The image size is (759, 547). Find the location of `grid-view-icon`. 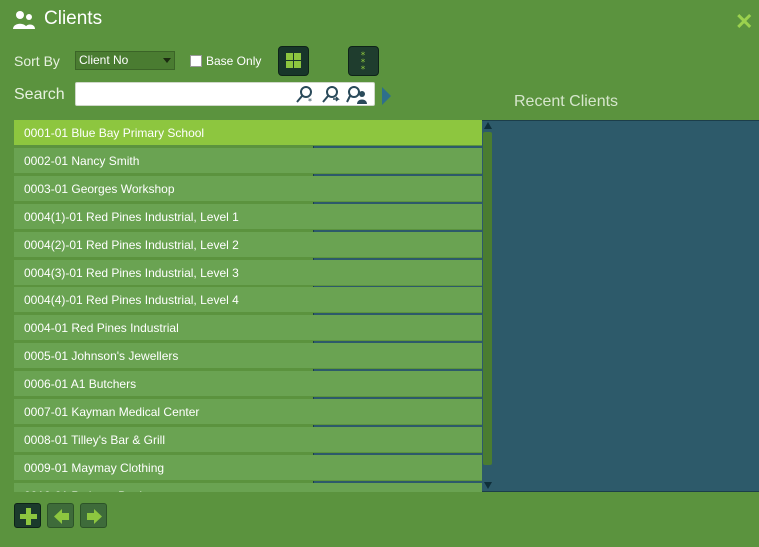

grid-view-icon is located at coordinates (293, 60).